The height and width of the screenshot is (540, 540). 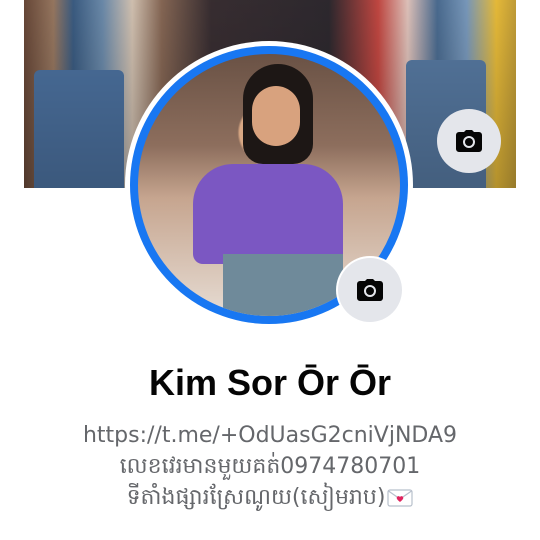 I want to click on bio-line: ទីតាំងផ្សារស្រែណូយ(សៀមរាប), so click(x=270, y=498).